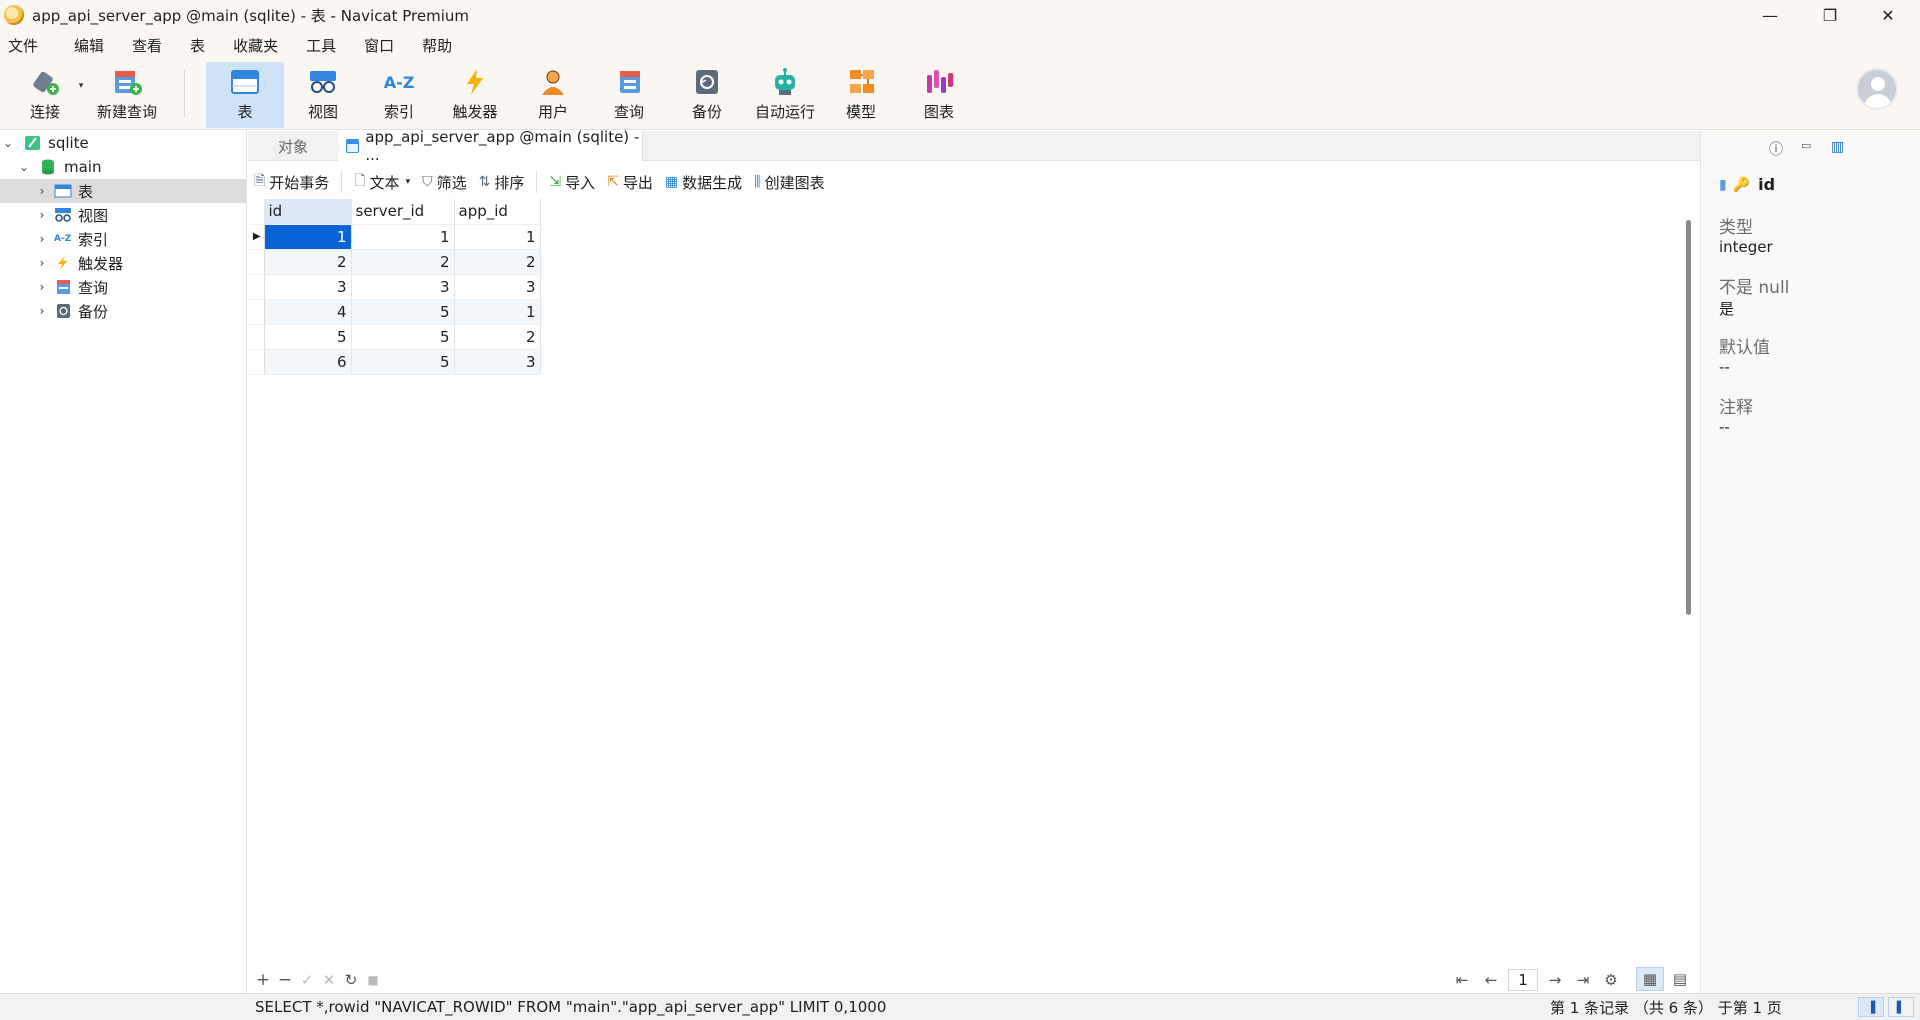 The image size is (1920, 1020). I want to click on column-header-app-id: app_id, so click(497, 212).